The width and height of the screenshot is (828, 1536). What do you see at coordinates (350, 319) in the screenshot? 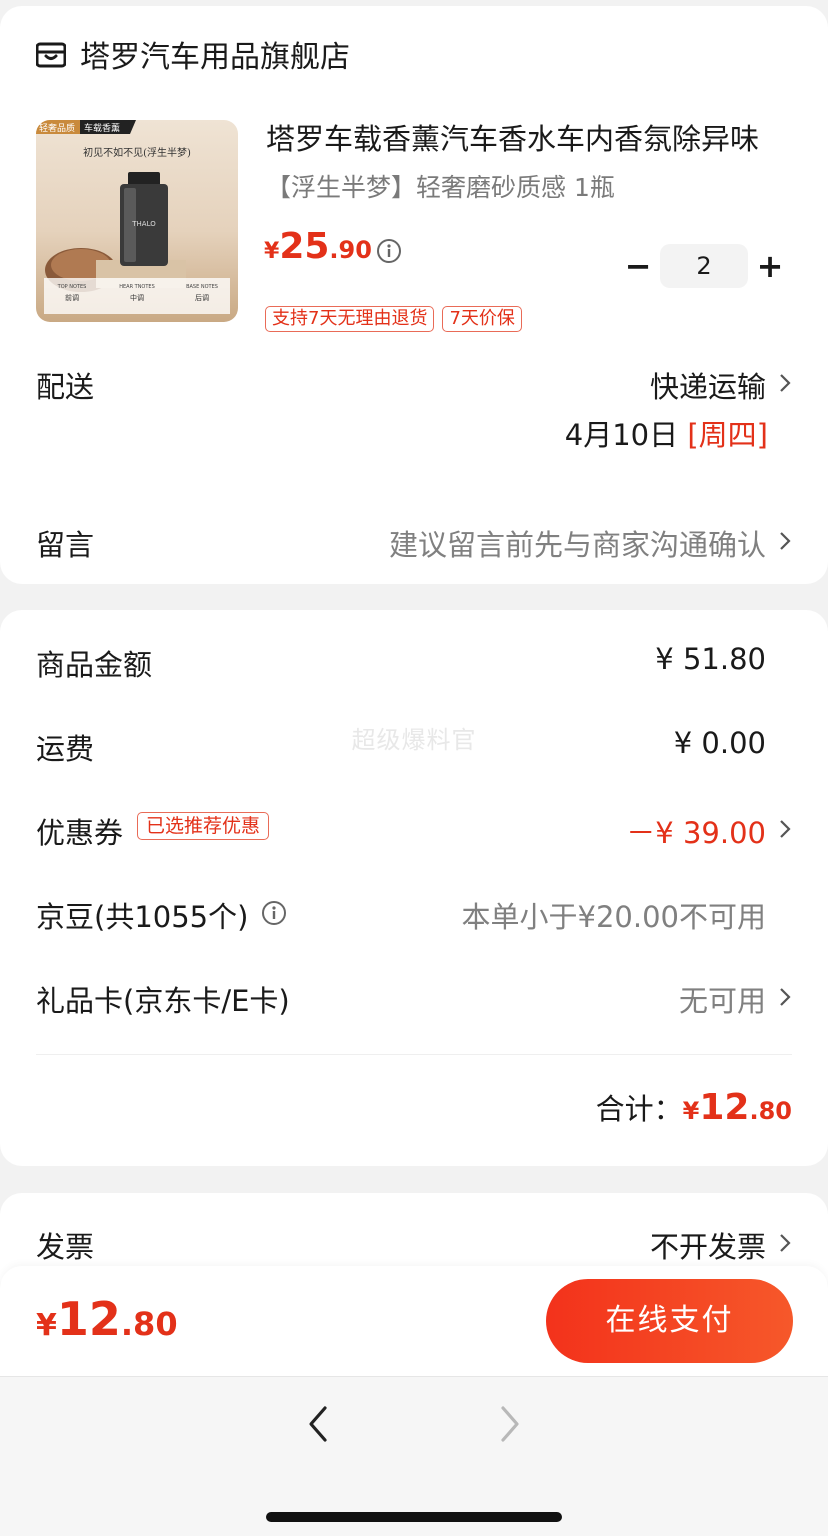
I see `tag-return: 支持7天无理由退货` at bounding box center [350, 319].